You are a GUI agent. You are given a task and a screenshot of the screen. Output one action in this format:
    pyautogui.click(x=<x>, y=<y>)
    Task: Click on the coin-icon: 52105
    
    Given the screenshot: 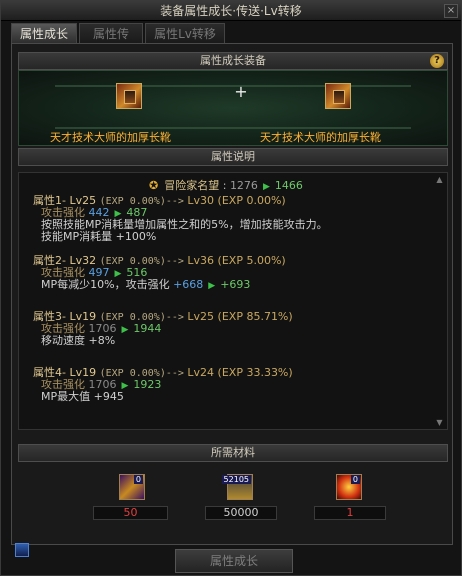 What is the action you would take?
    pyautogui.click(x=237, y=487)
    